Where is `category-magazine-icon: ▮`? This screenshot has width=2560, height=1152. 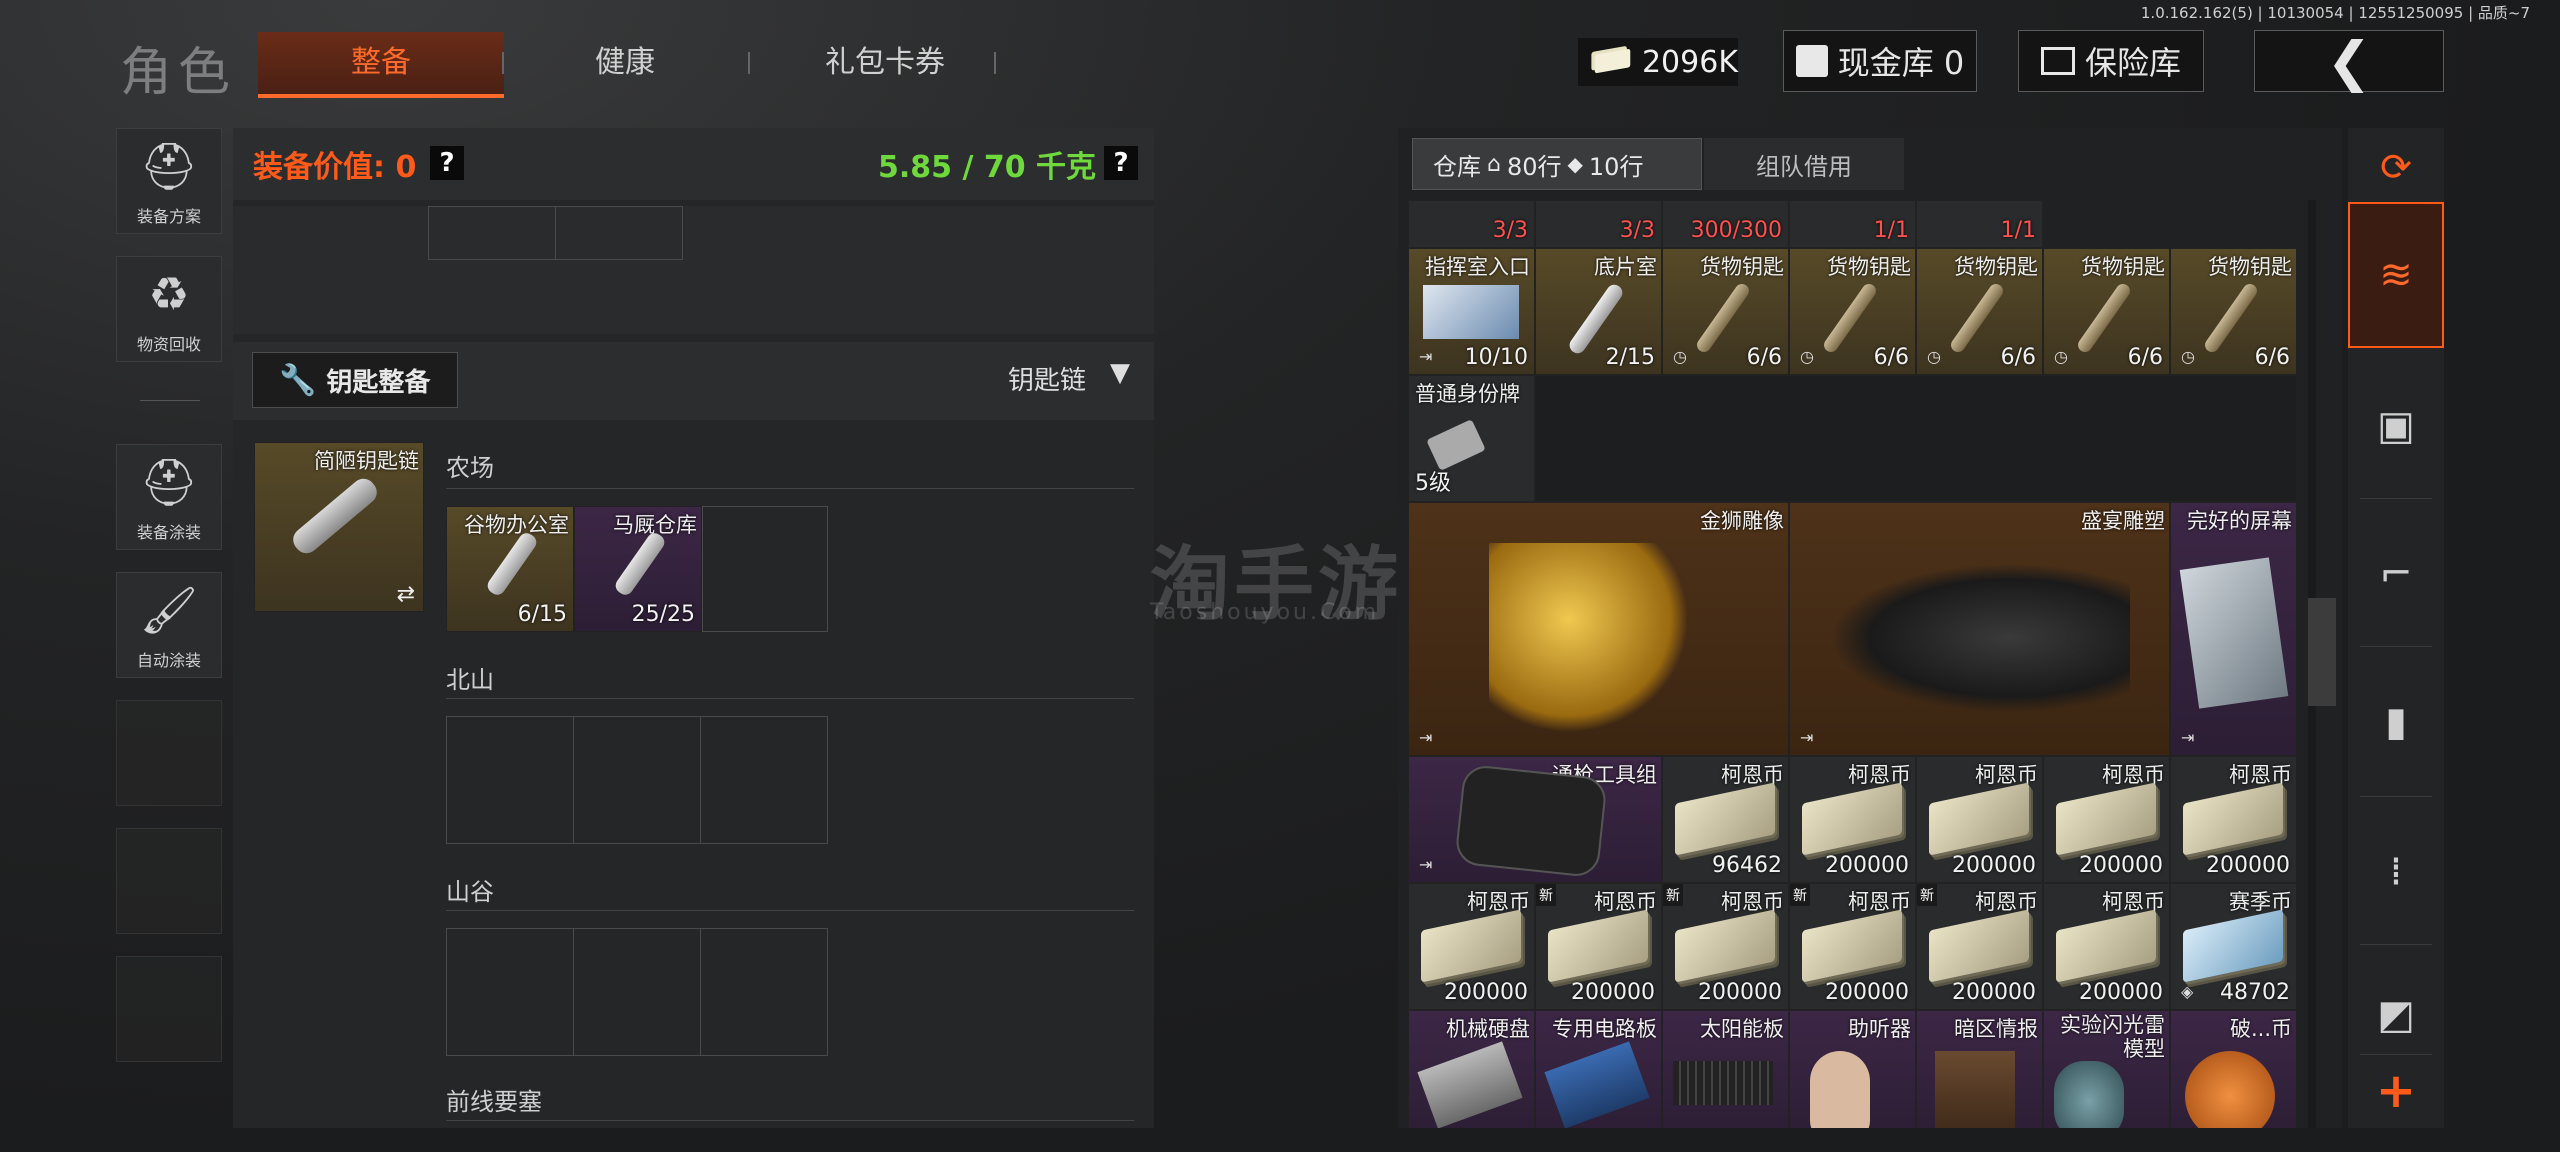 category-magazine-icon: ▮ is located at coordinates (2396, 722).